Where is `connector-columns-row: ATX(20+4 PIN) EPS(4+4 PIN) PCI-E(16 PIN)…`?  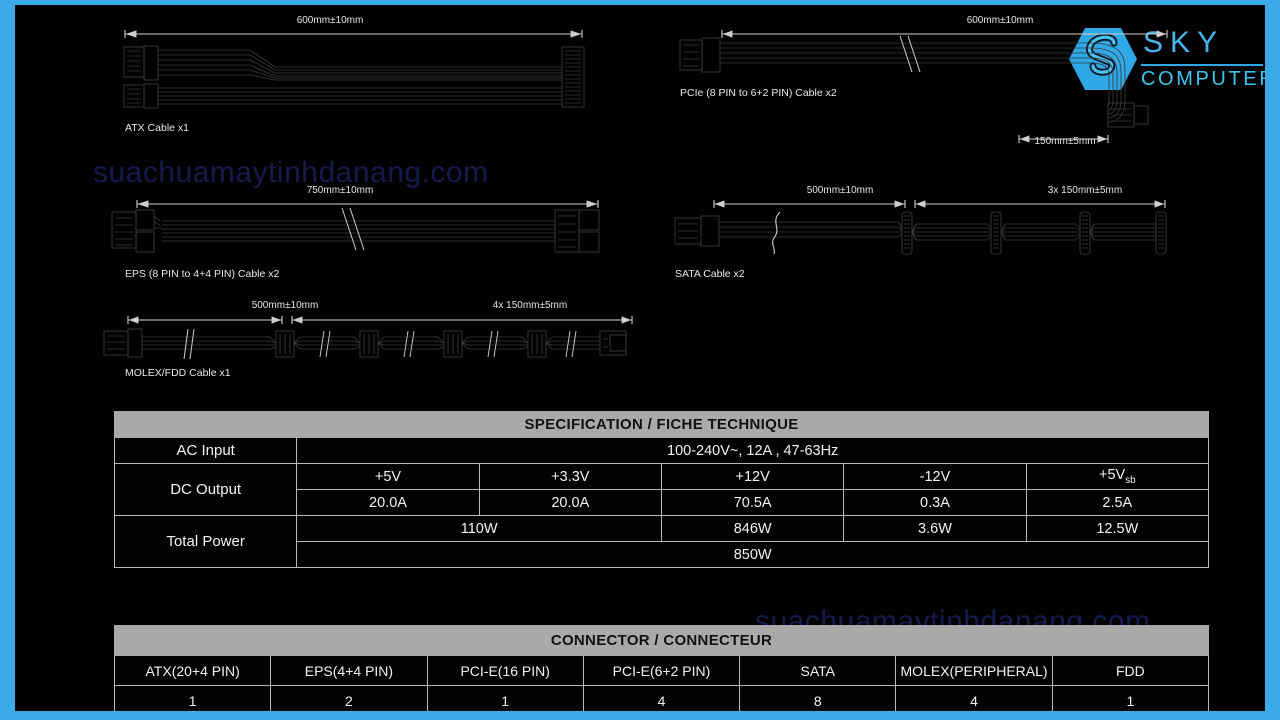
connector-columns-row: ATX(20+4 PIN) EPS(4+4 PIN) PCI-E(16 PIN)… is located at coordinates (661, 670).